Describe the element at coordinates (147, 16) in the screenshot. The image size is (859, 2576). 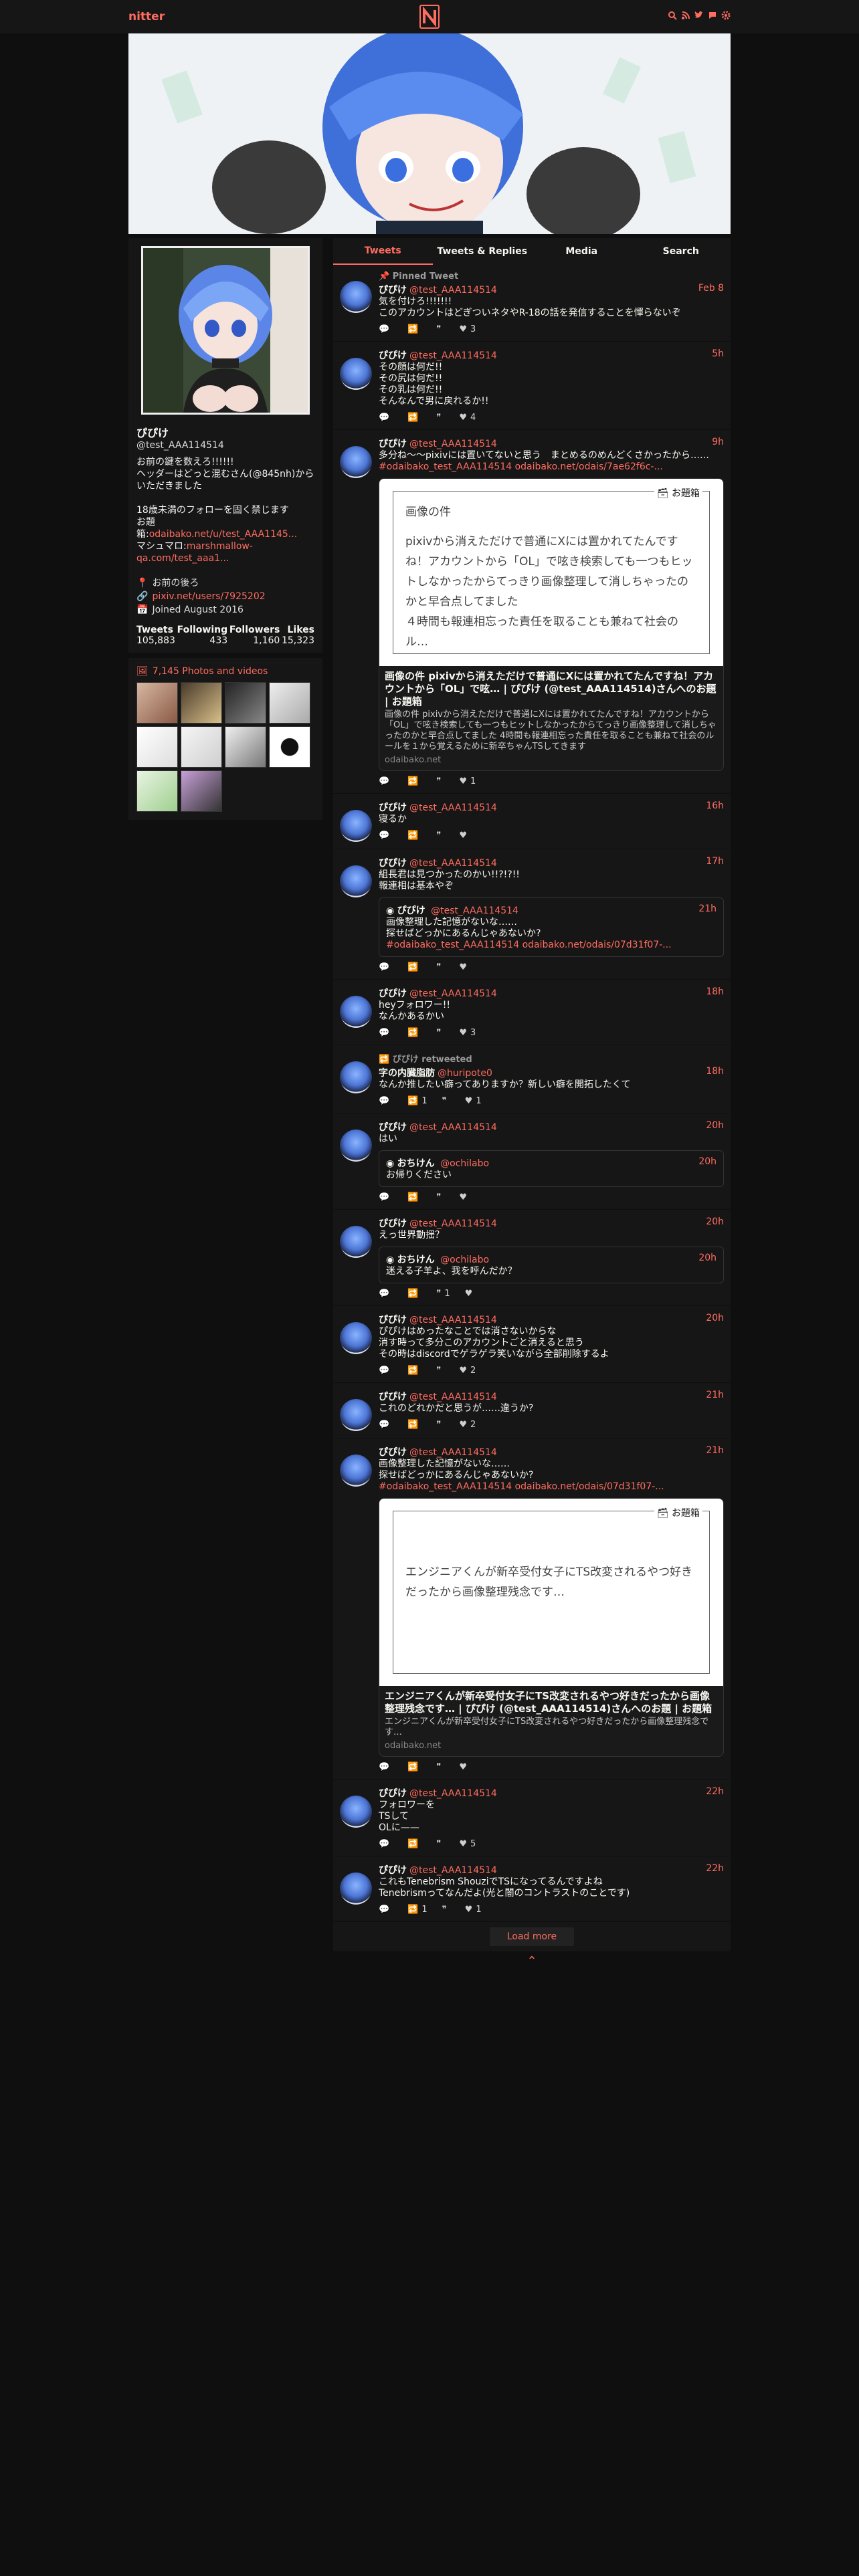
I see `brand-link: nitter` at that location.